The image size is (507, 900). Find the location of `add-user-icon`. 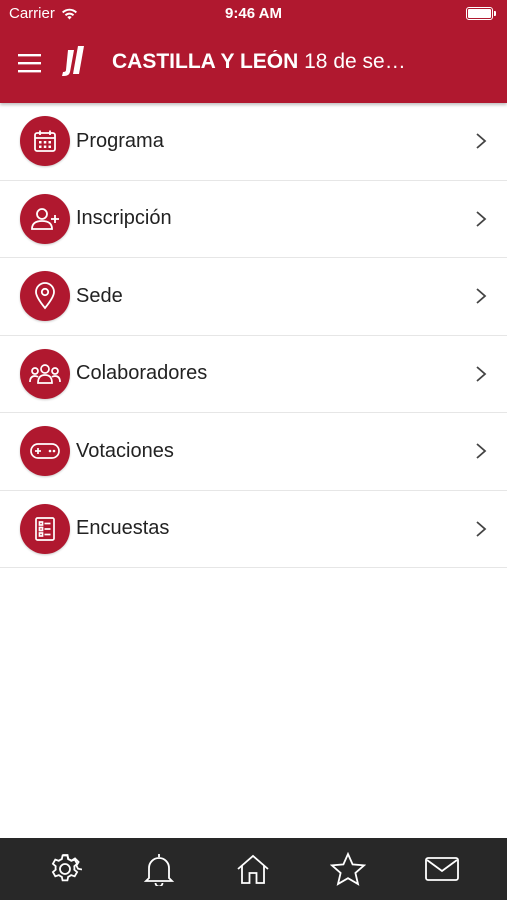

add-user-icon is located at coordinates (45, 218).